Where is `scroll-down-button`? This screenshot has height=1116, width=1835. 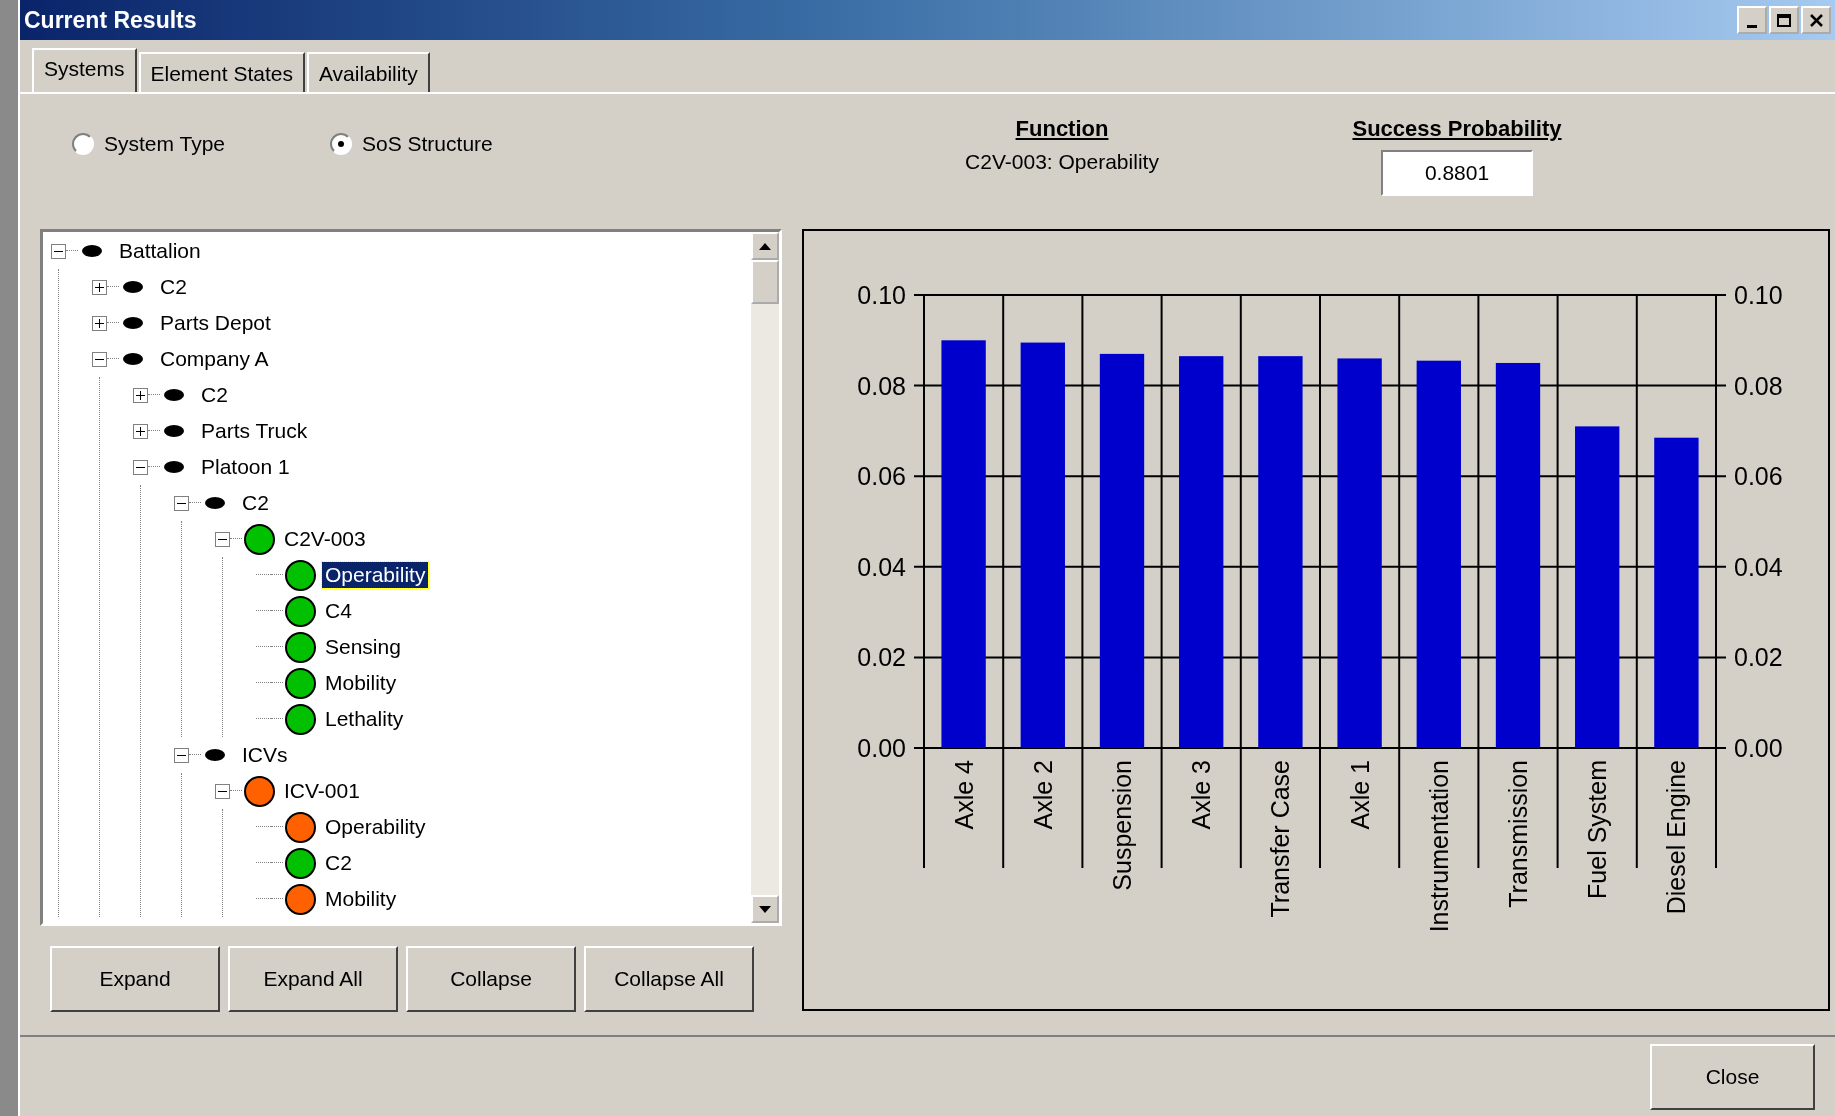 scroll-down-button is located at coordinates (765, 909).